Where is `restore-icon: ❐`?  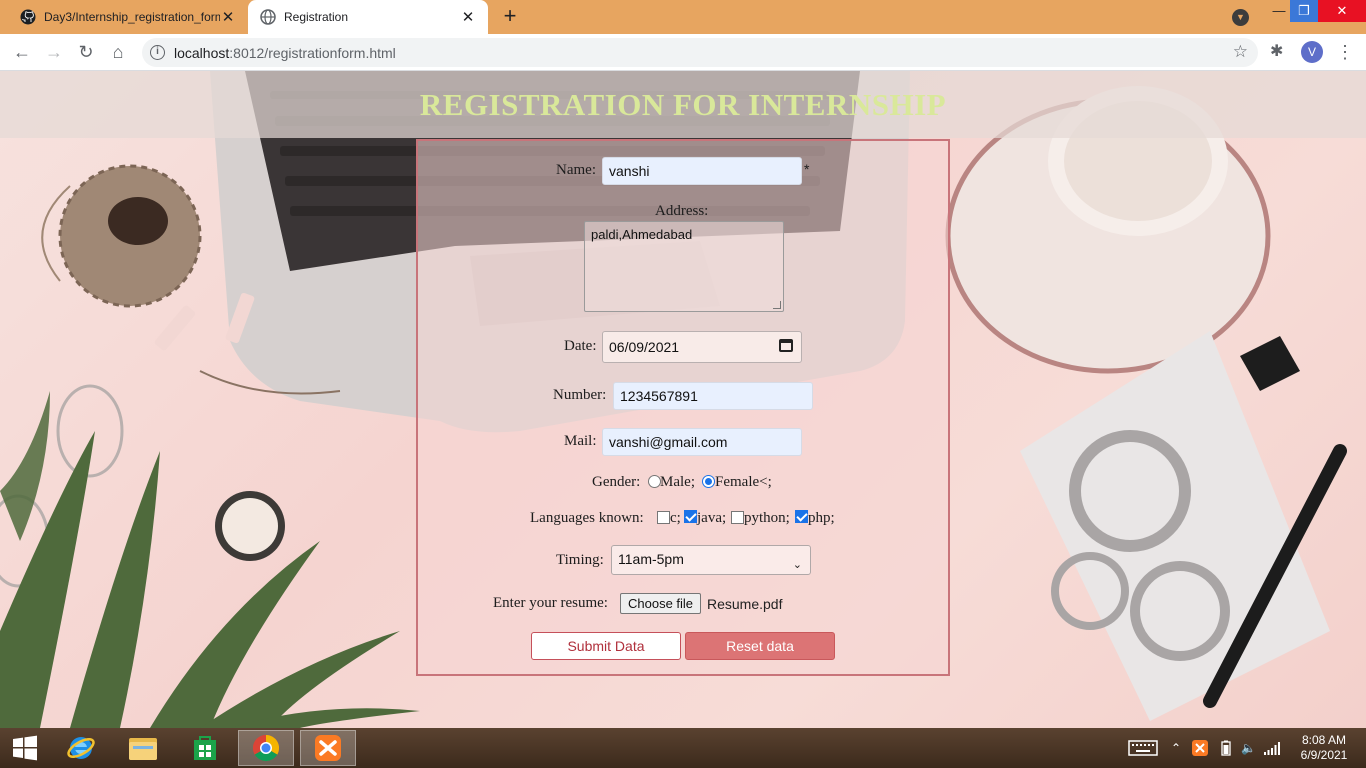 restore-icon: ❐ is located at coordinates (1304, 11).